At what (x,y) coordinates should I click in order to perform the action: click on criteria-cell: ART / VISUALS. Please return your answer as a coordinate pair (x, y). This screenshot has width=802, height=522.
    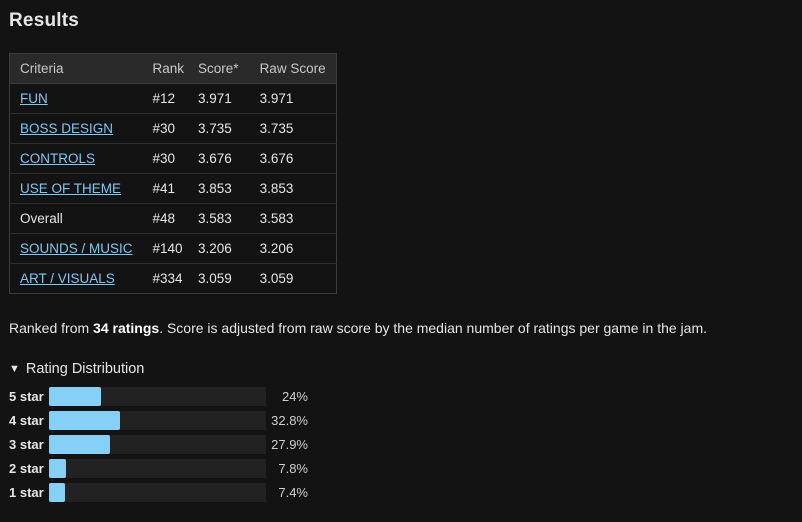
    Looking at the image, I should click on (76, 278).